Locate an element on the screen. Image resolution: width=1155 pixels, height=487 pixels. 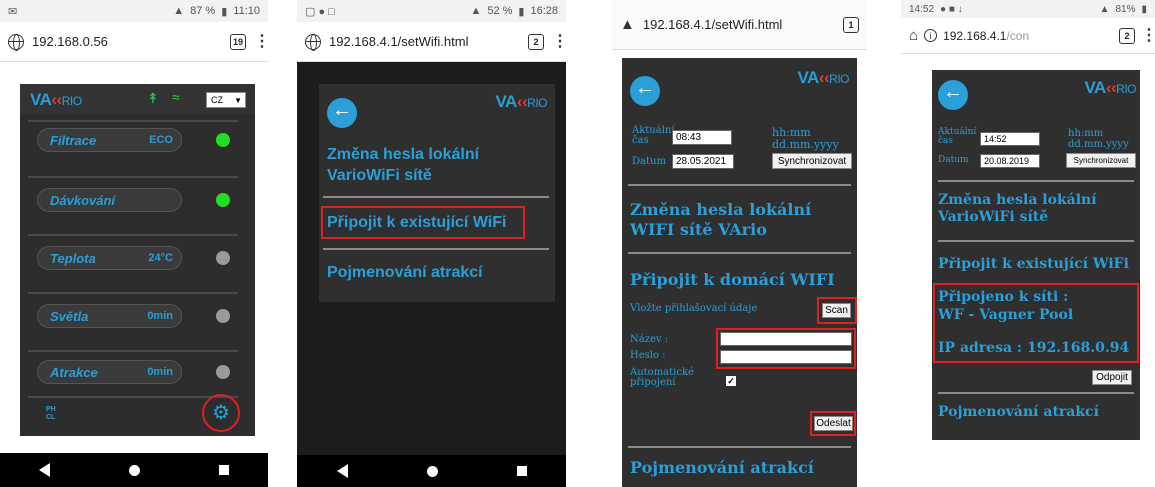
section-connect-home-wifi: Připojit k domácí WIFI is located at coordinates (732, 279).